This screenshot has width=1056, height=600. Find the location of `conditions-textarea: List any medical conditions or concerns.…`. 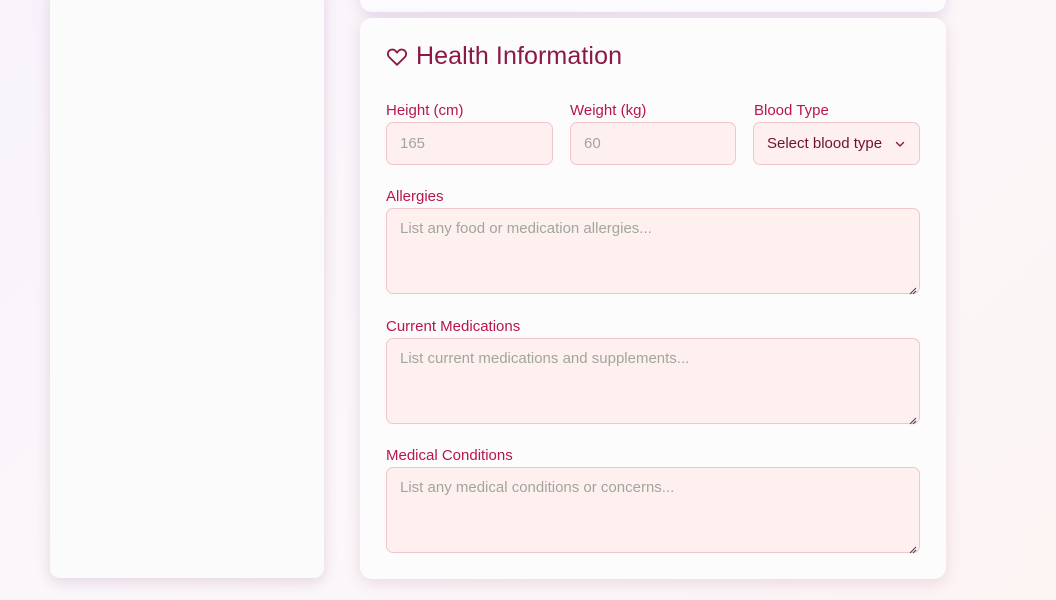

conditions-textarea: List any medical conditions or concerns.… is located at coordinates (653, 510).